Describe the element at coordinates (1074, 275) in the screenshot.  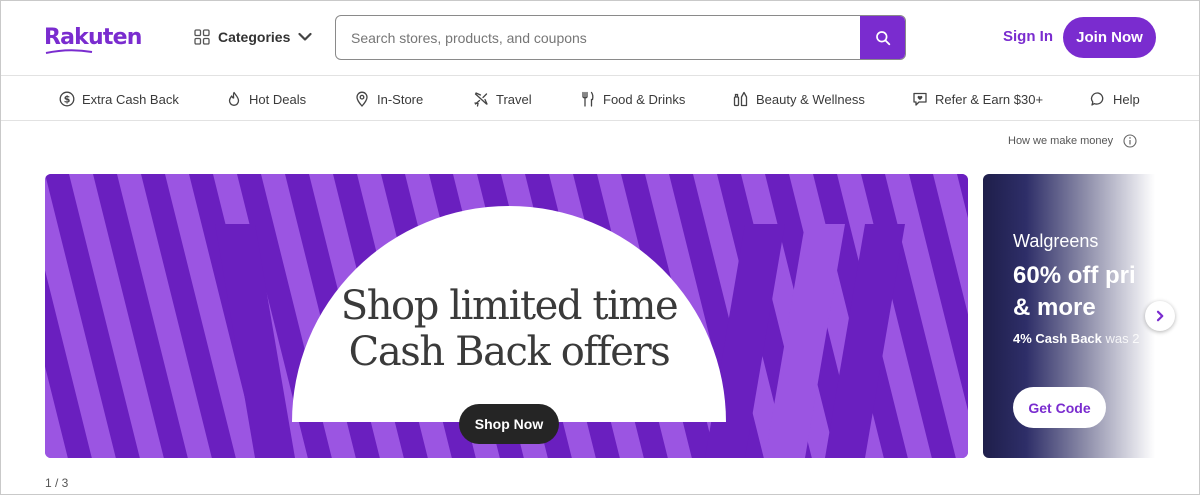
I see `offer-headline-line1: 60% off pri` at that location.